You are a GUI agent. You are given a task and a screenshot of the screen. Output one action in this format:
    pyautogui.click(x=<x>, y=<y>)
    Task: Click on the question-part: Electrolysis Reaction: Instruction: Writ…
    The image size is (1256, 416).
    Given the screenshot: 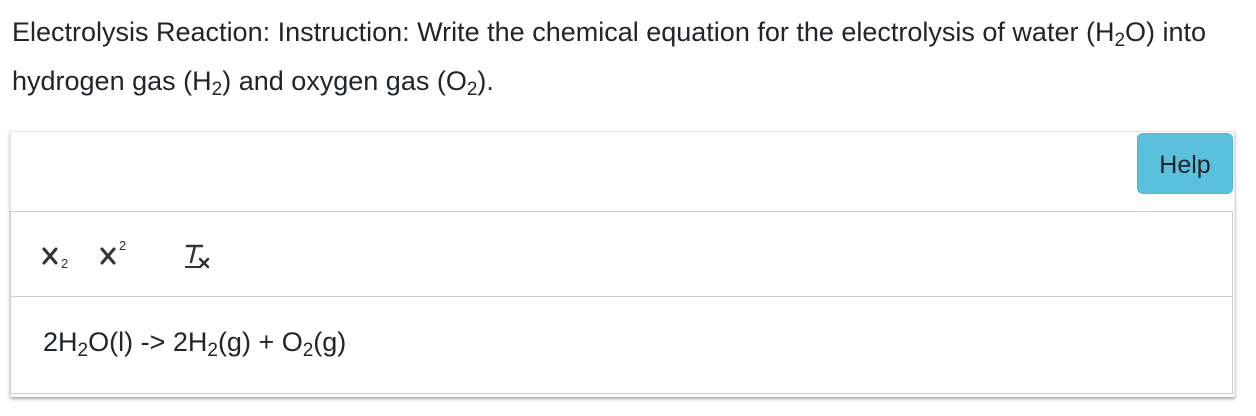 What is the action you would take?
    pyautogui.click(x=563, y=32)
    